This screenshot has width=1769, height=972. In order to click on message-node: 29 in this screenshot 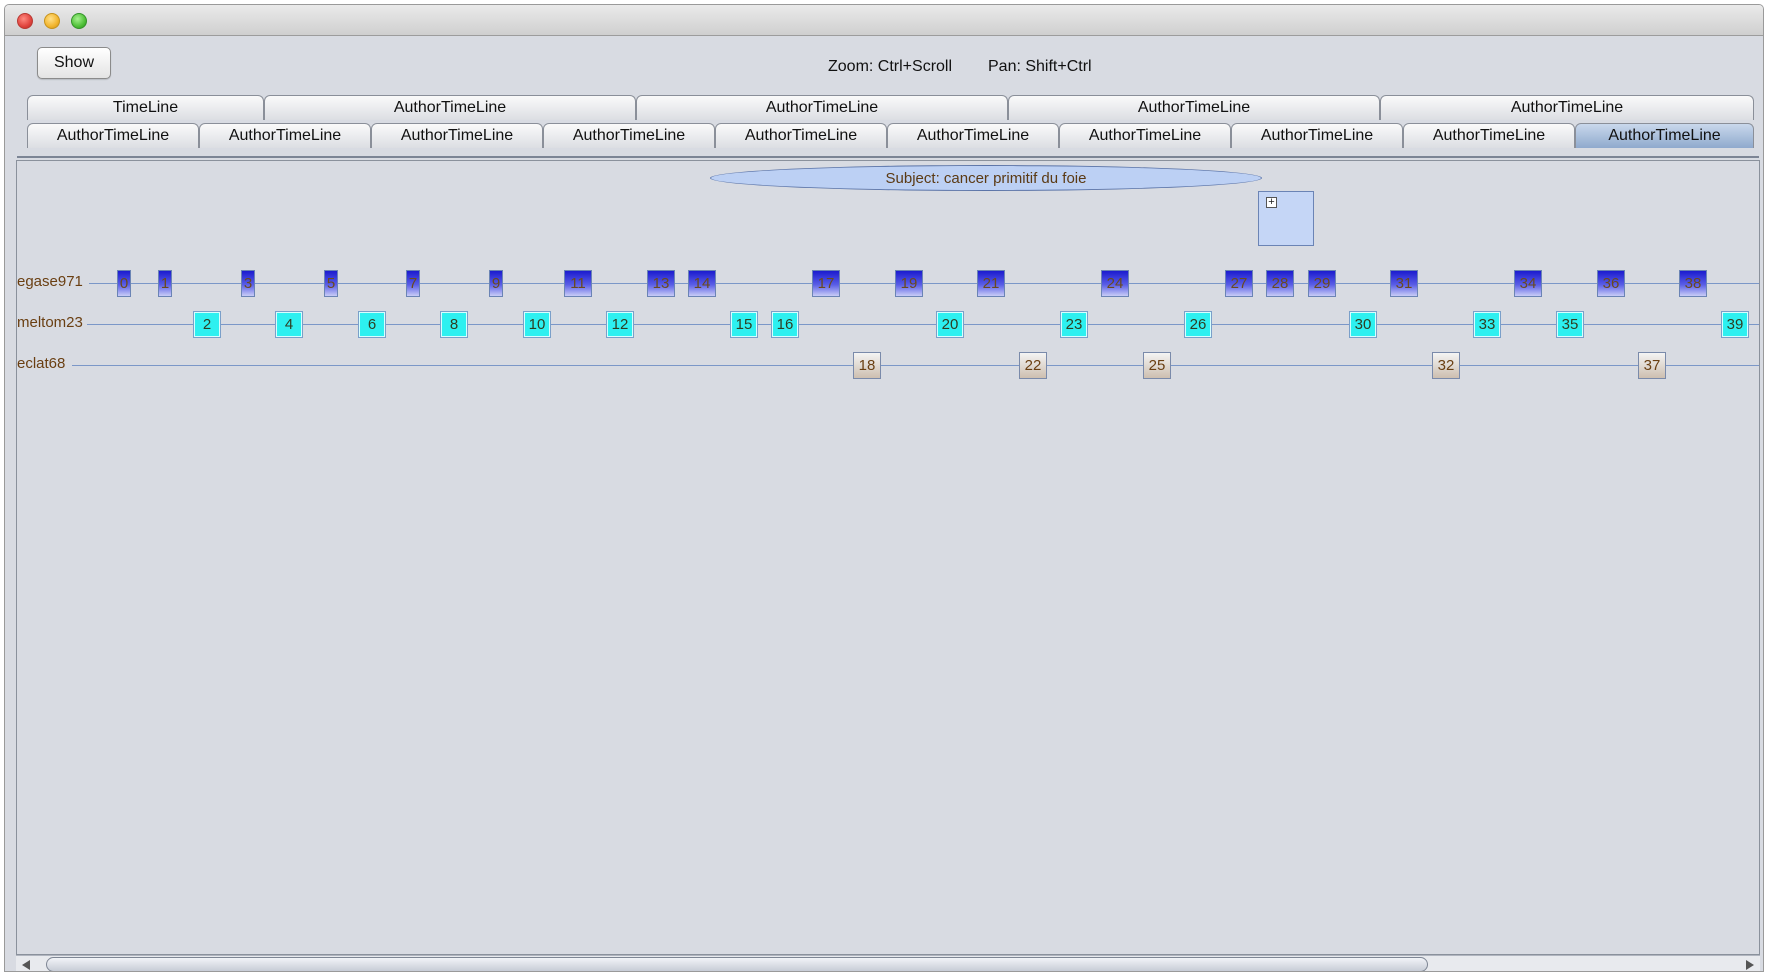, I will do `click(1322, 283)`.